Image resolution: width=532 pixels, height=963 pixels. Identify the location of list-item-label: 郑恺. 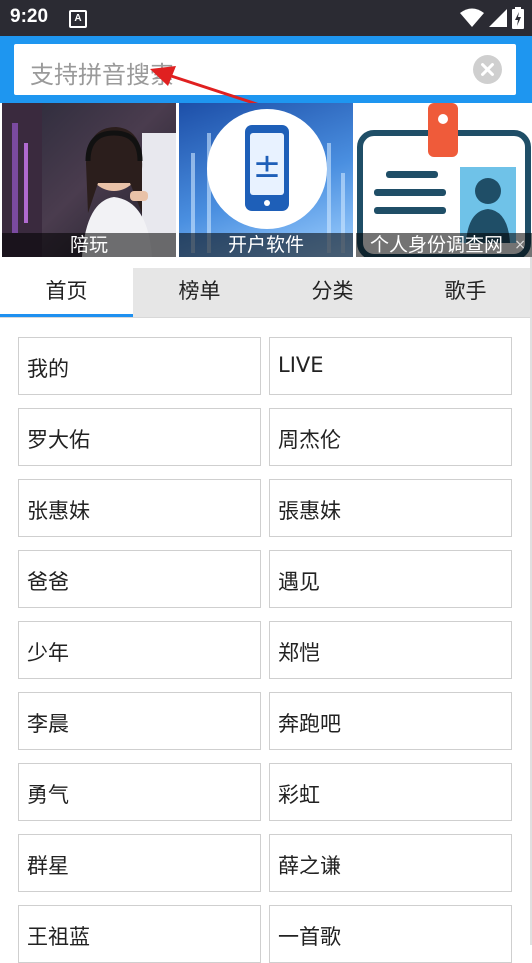
(299, 653).